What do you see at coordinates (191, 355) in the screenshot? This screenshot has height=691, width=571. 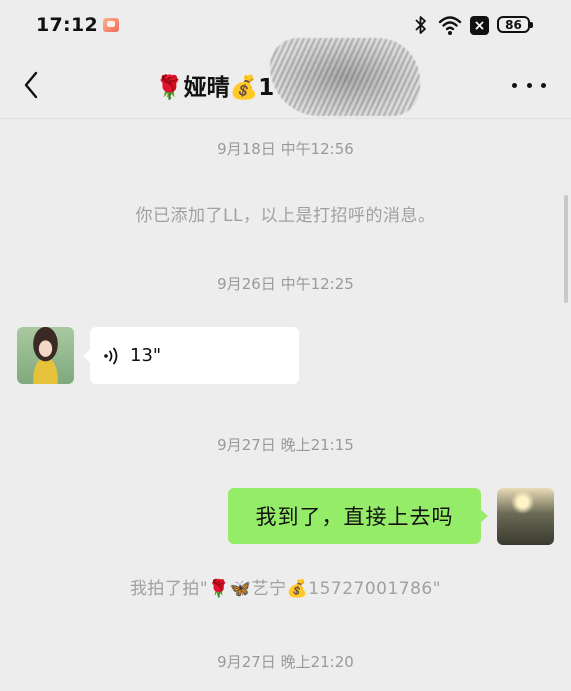 I see `voice-message-bubble: 13"` at bounding box center [191, 355].